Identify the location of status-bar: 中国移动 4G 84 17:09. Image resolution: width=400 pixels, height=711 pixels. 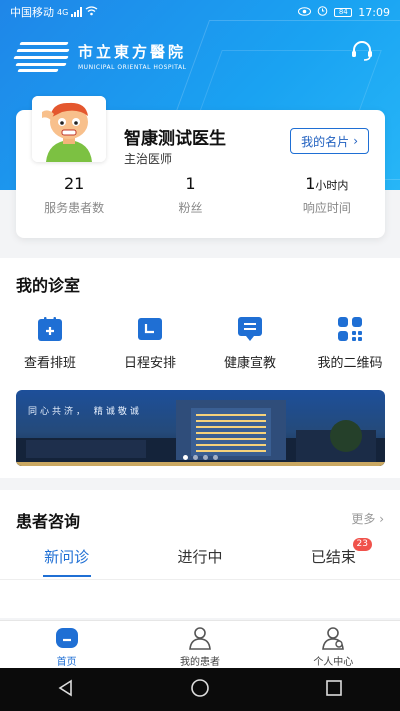
(200, 12).